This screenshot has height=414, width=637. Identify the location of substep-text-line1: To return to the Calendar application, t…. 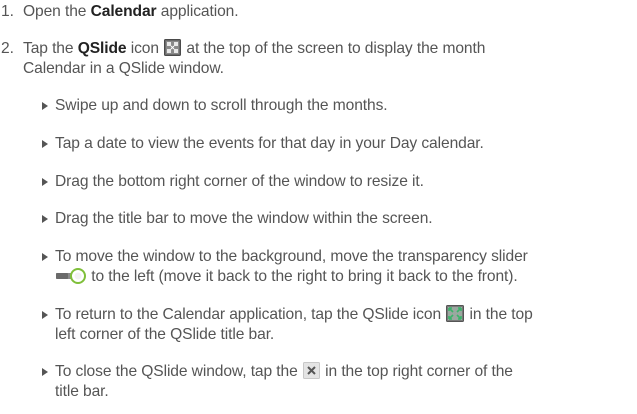
(343, 315).